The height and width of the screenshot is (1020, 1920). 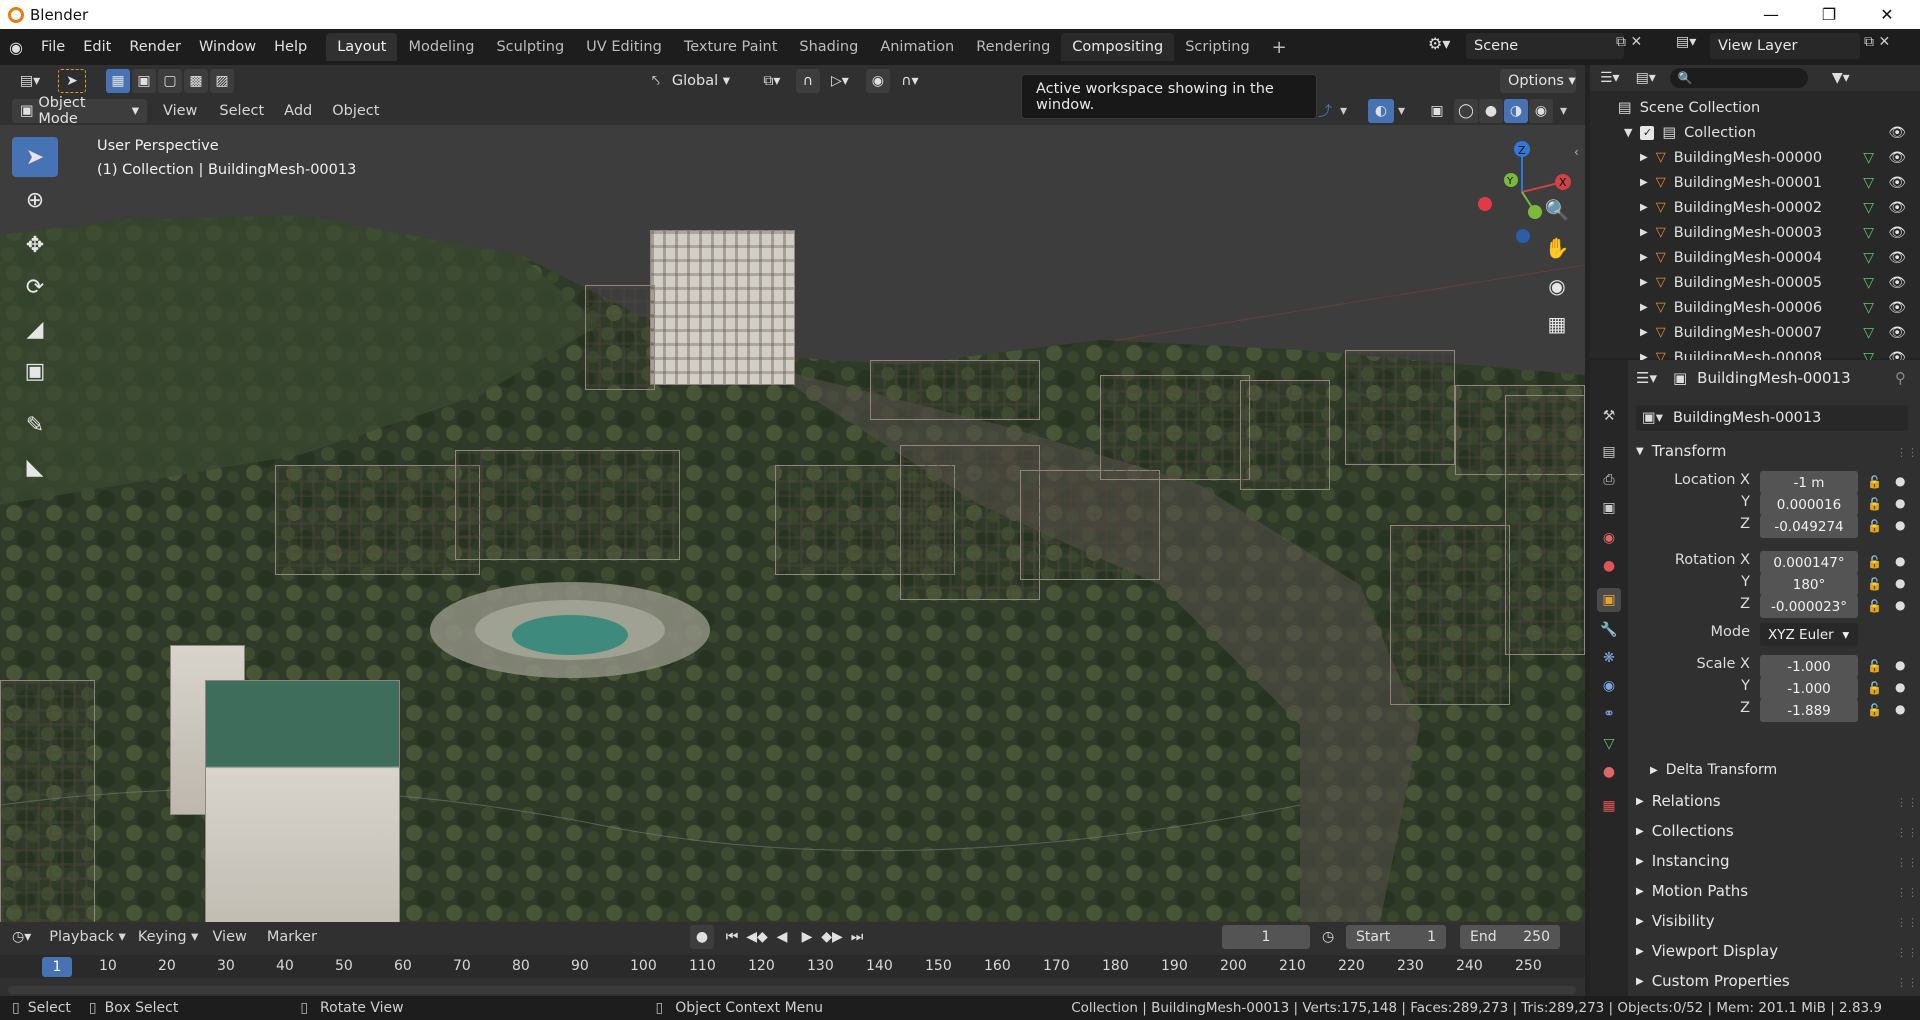 I want to click on record-icon: ●, so click(x=702, y=937).